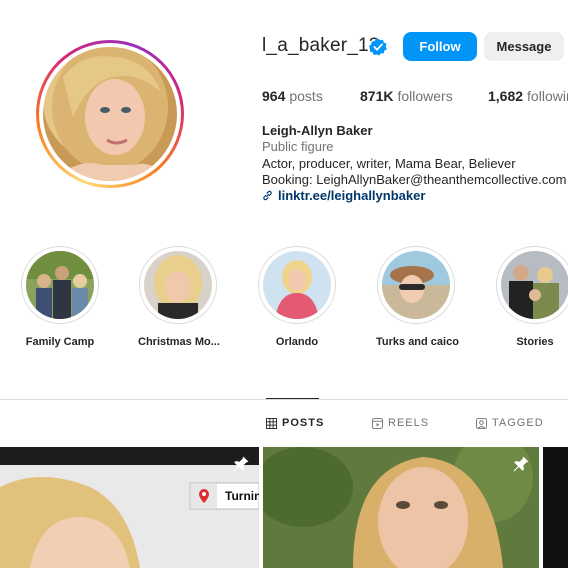  I want to click on highlight-stories: Stories, so click(531, 297).